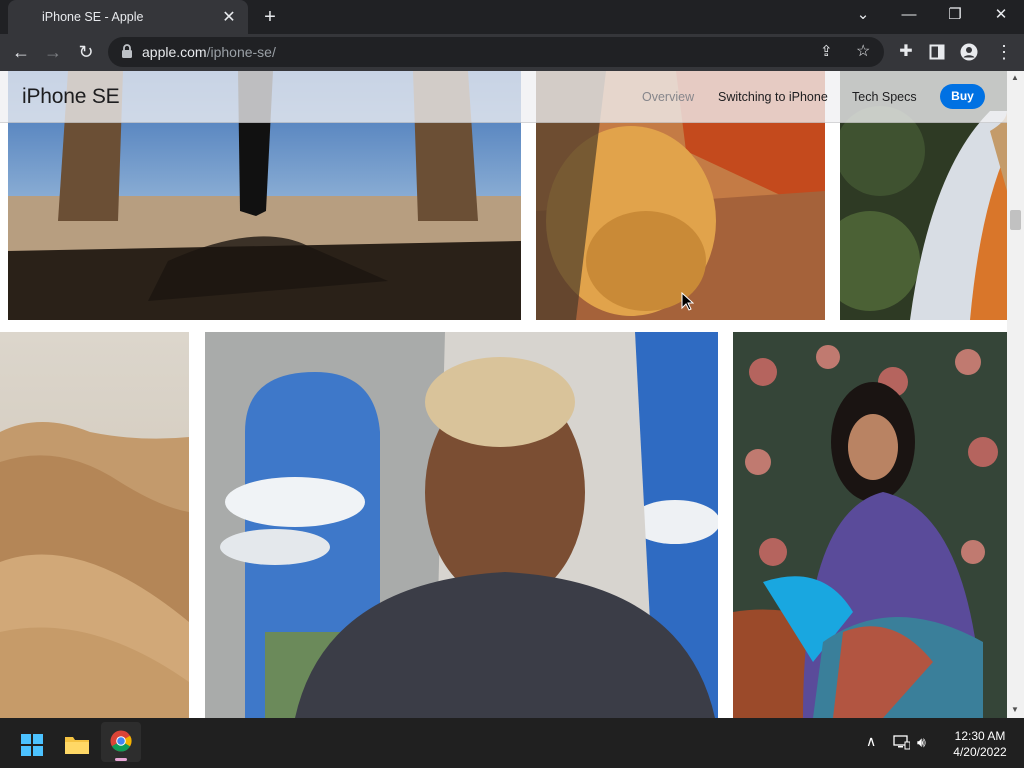 This screenshot has height=768, width=1024. What do you see at coordinates (980, 752) in the screenshot?
I see `taskbar-date: 4/20/2022` at bounding box center [980, 752].